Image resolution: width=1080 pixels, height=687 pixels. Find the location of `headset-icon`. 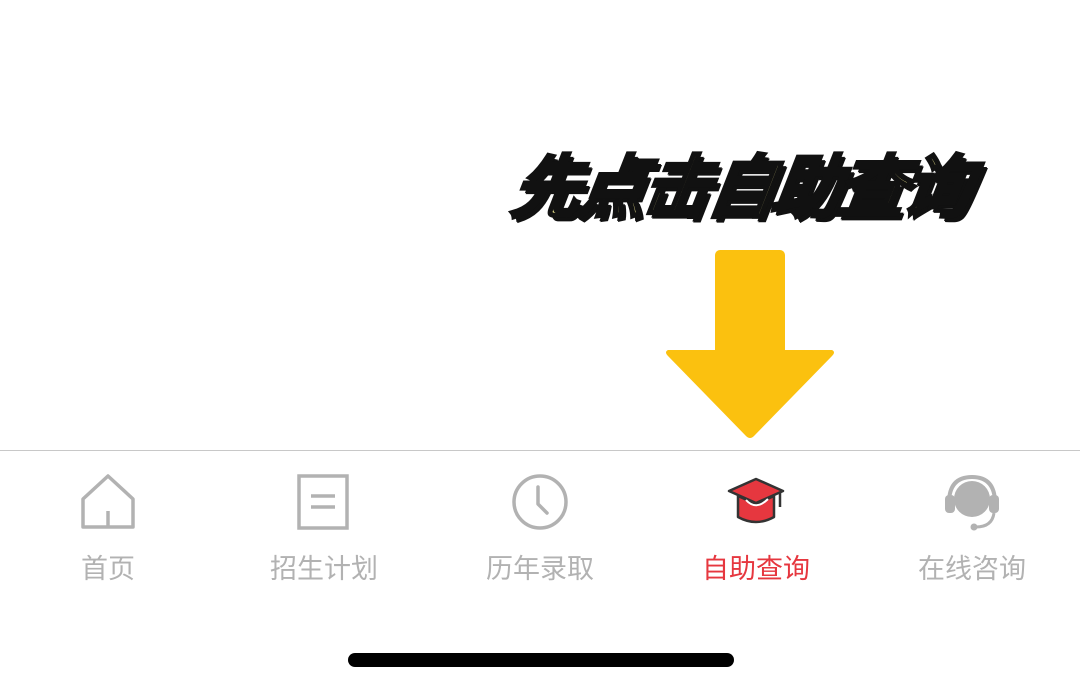

headset-icon is located at coordinates (972, 502).